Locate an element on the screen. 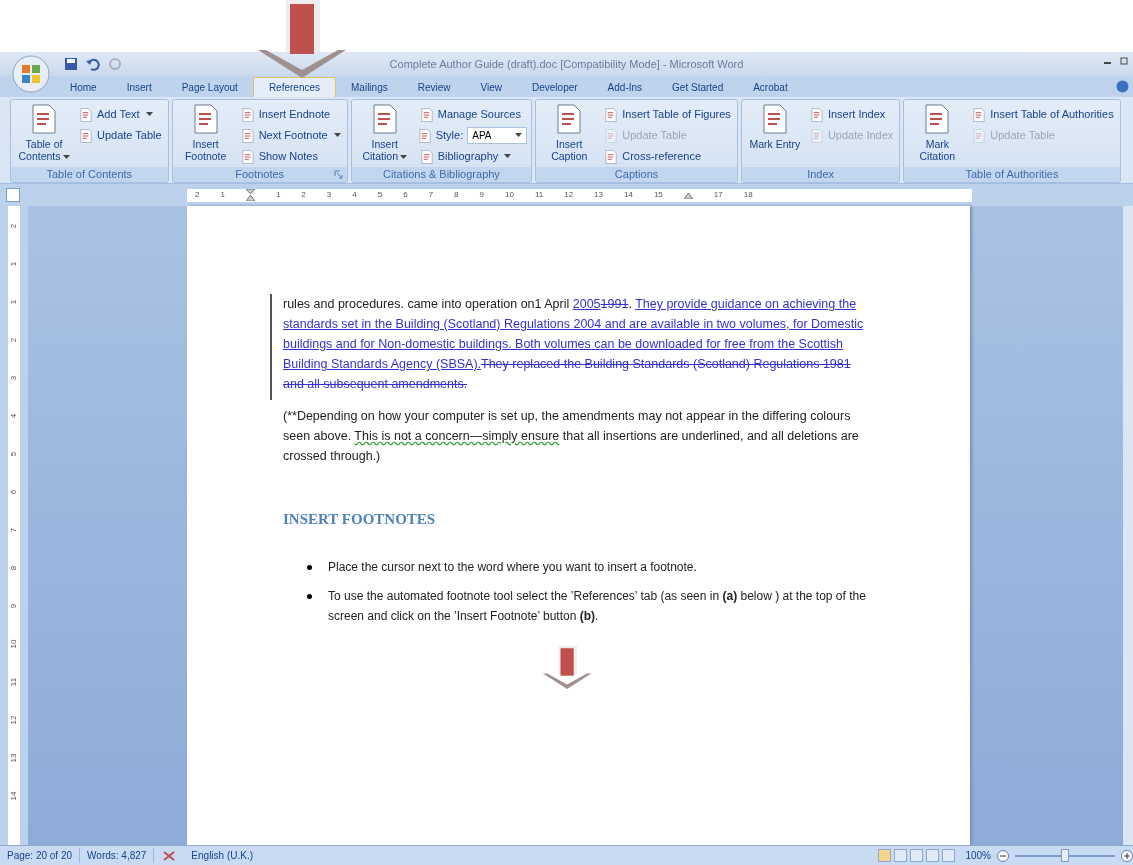 This screenshot has width=1133, height=865. help-icon is located at coordinates (1122, 86).